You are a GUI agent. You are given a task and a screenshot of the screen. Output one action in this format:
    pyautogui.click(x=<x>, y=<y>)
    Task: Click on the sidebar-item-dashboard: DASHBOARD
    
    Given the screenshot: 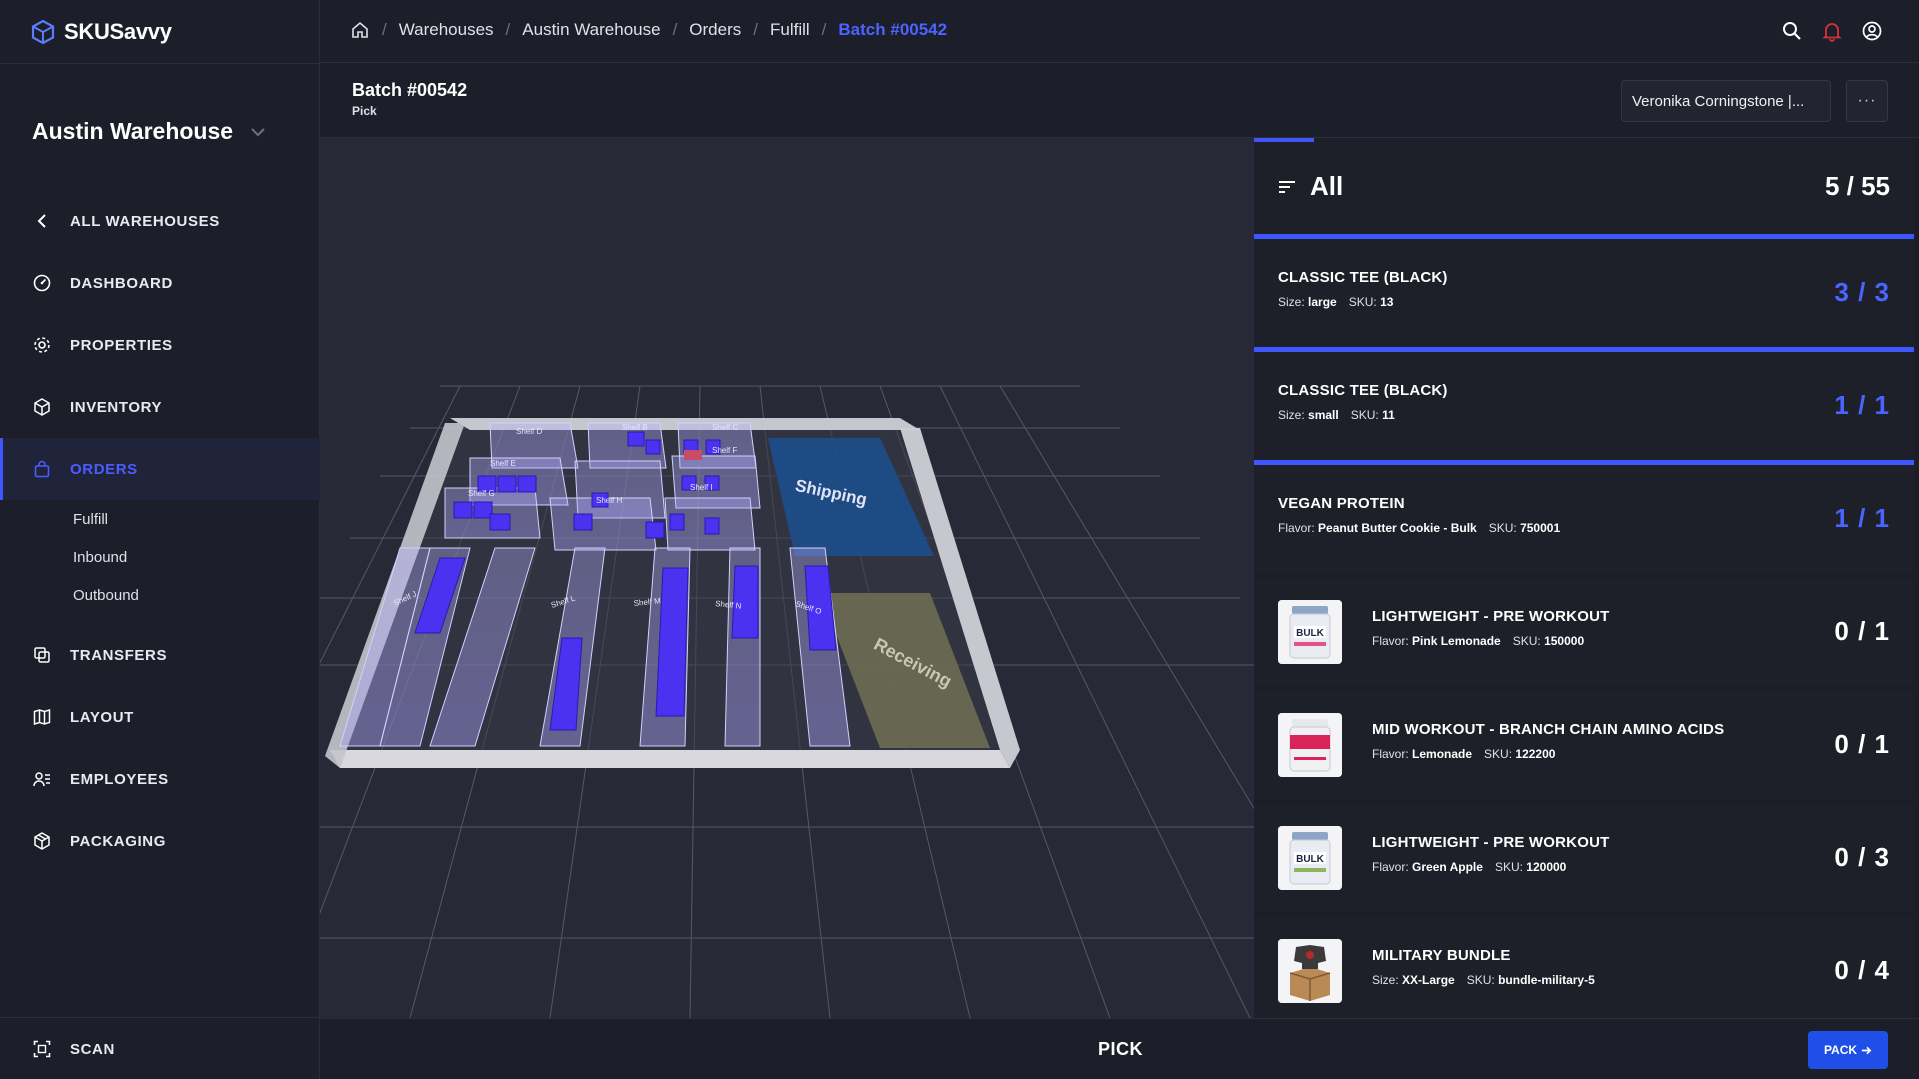 What is the action you would take?
    pyautogui.click(x=160, y=283)
    